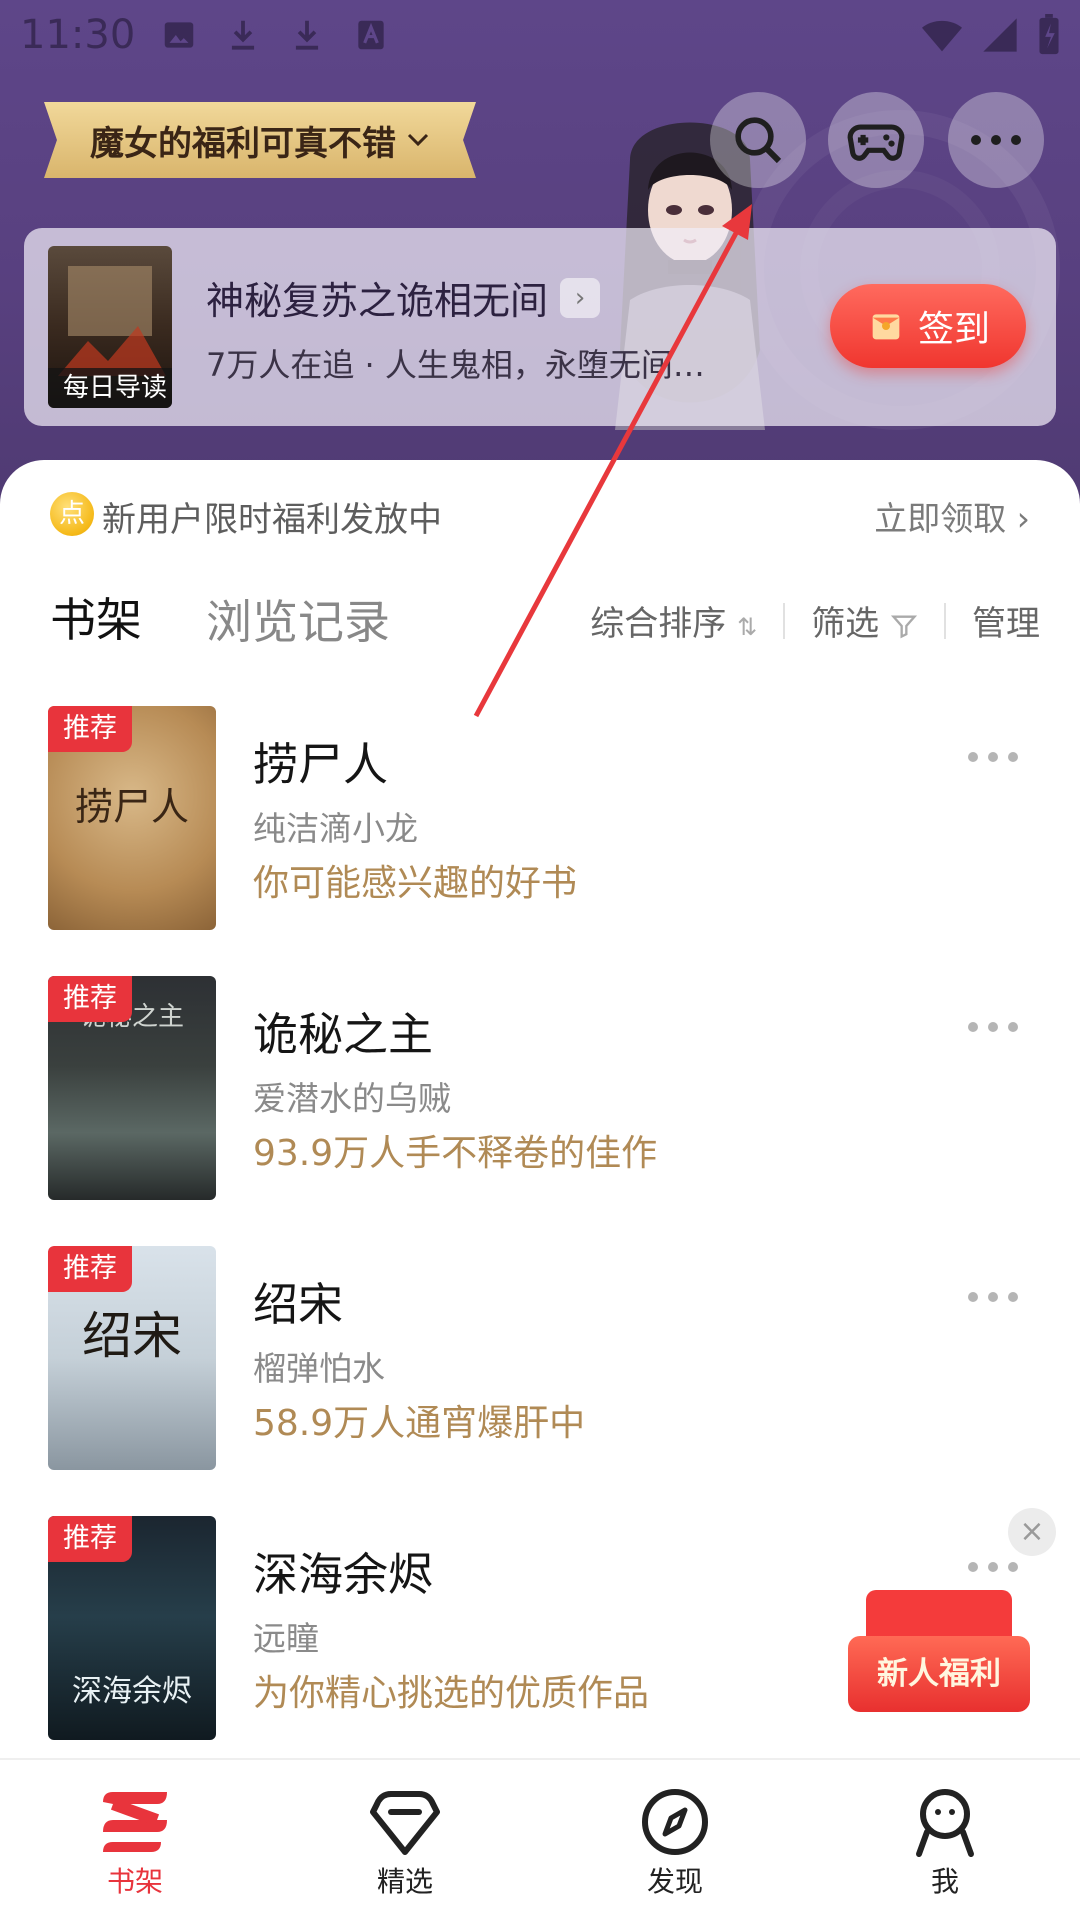 The width and height of the screenshot is (1080, 1920). I want to click on status-time: 11:30, so click(78, 35).